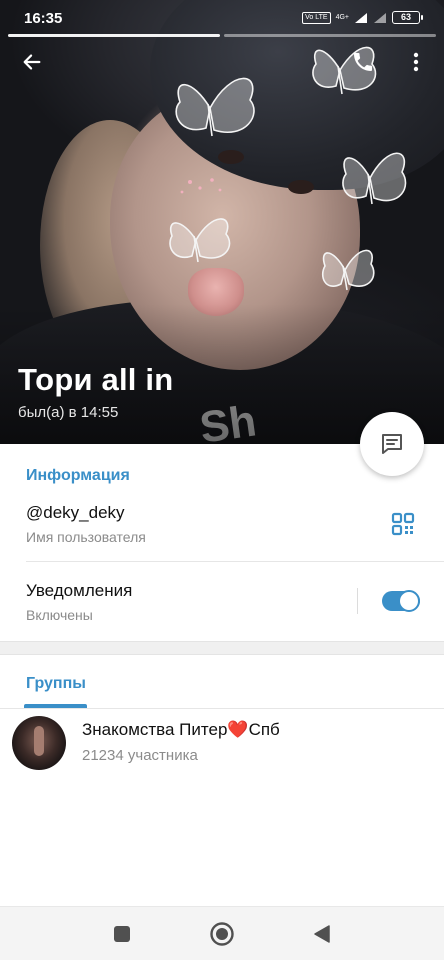 This screenshot has width=444, height=960. Describe the element at coordinates (409, 601) in the screenshot. I see `toggle-knob` at that location.